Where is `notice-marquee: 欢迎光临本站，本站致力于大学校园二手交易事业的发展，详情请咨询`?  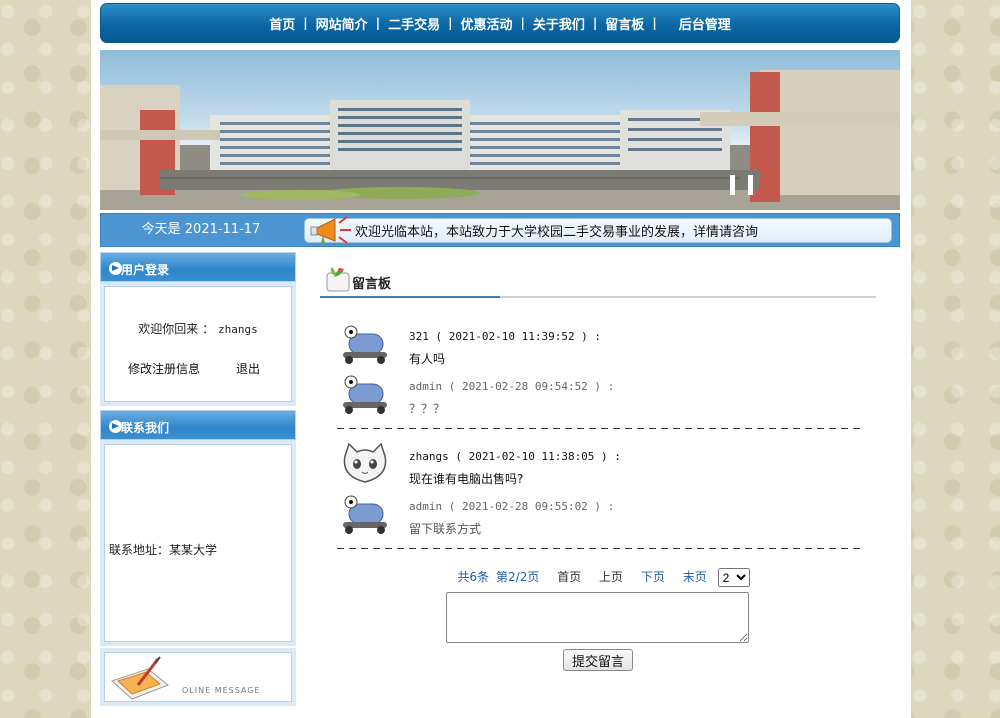 notice-marquee: 欢迎光临本站，本站致力于大学校园二手交易事业的发展，详情请咨询 is located at coordinates (598, 230).